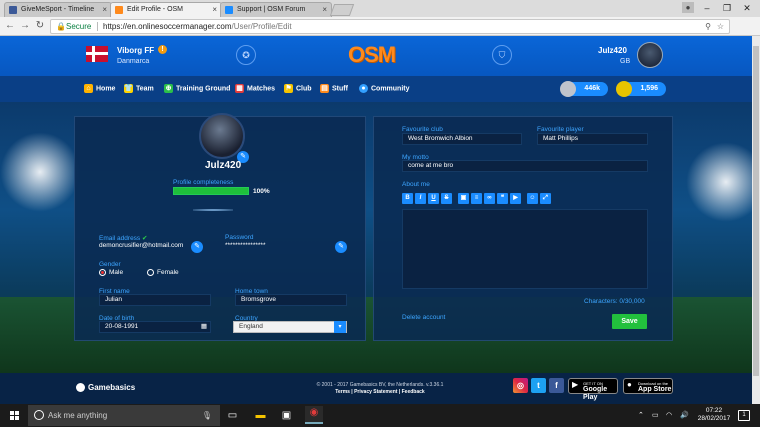 This screenshot has width=760, height=427. What do you see at coordinates (727, 8) in the screenshot?
I see `restore-icon: ❐` at bounding box center [727, 8].